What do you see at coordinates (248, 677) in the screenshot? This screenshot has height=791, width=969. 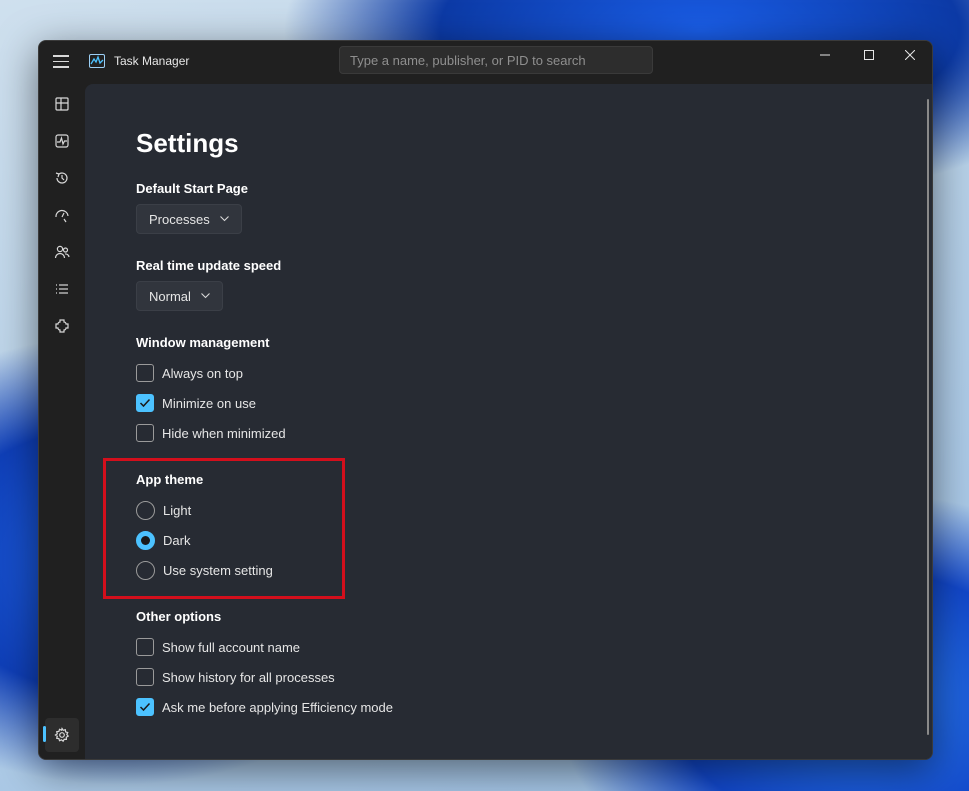 I see `checkbox-label: Show history for all processes` at bounding box center [248, 677].